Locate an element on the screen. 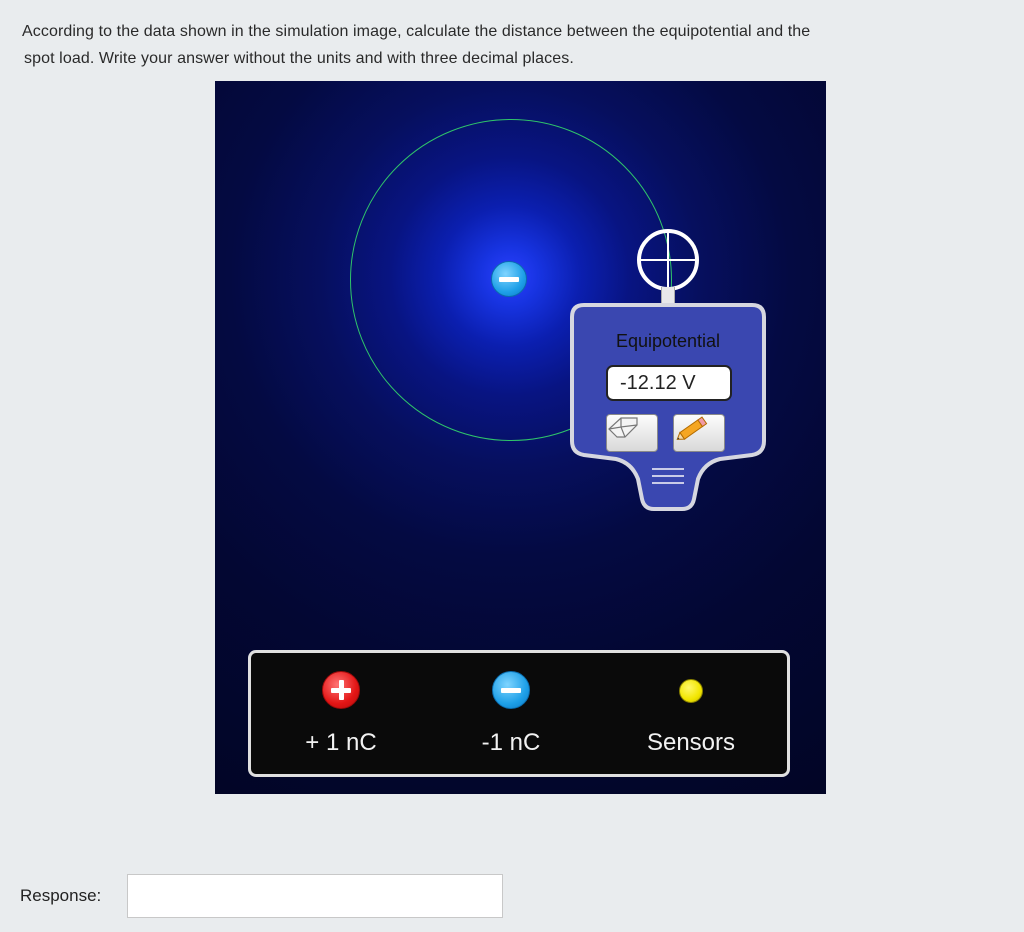 This screenshot has width=1024, height=932. sensor-title: Equipotential is located at coordinates (668, 341).